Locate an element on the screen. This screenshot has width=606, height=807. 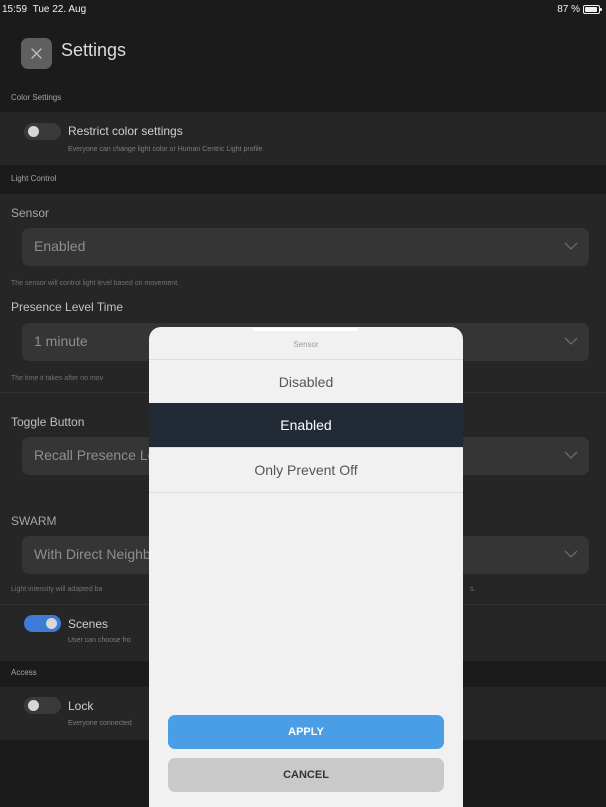
battery-icon is located at coordinates (592, 9).